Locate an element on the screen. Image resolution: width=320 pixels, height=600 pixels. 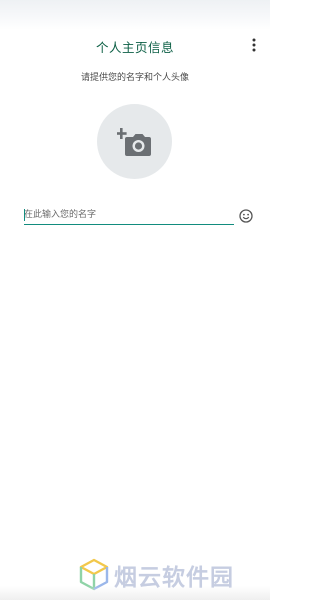
page-title: 个人主页信息 is located at coordinates (134, 47).